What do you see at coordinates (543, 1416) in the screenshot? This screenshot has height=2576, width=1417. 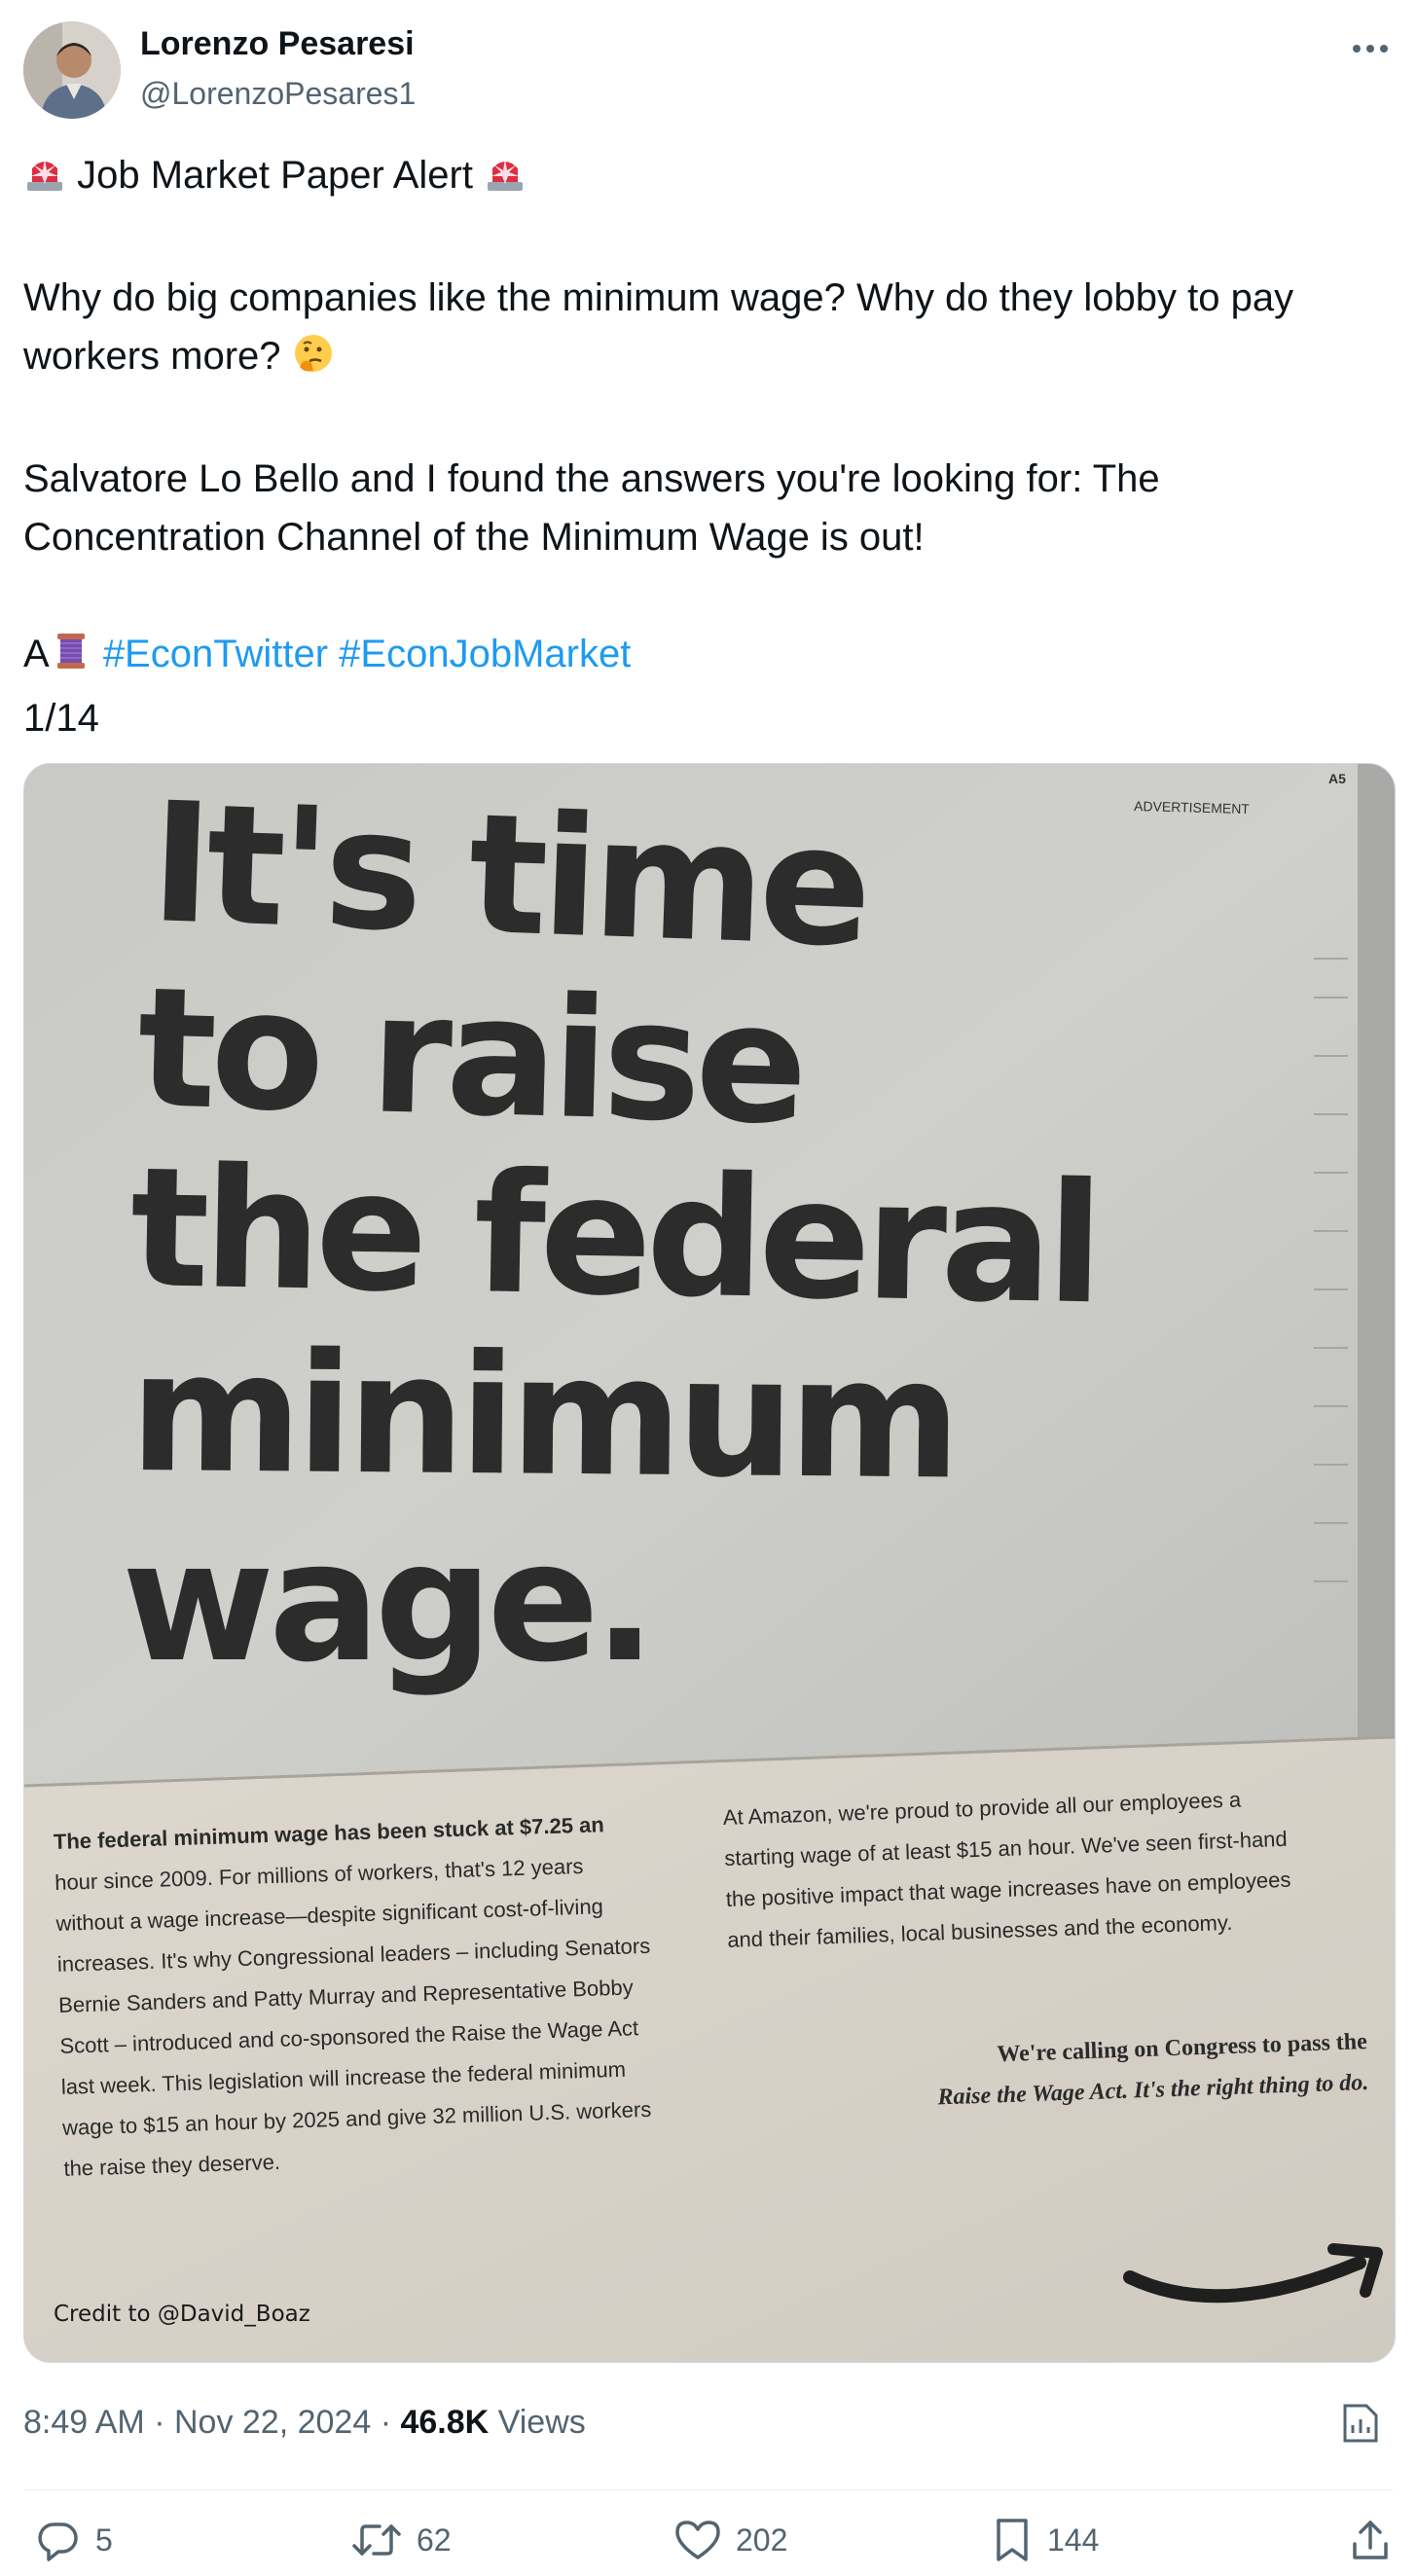 I see `headline-line-4: minimum` at bounding box center [543, 1416].